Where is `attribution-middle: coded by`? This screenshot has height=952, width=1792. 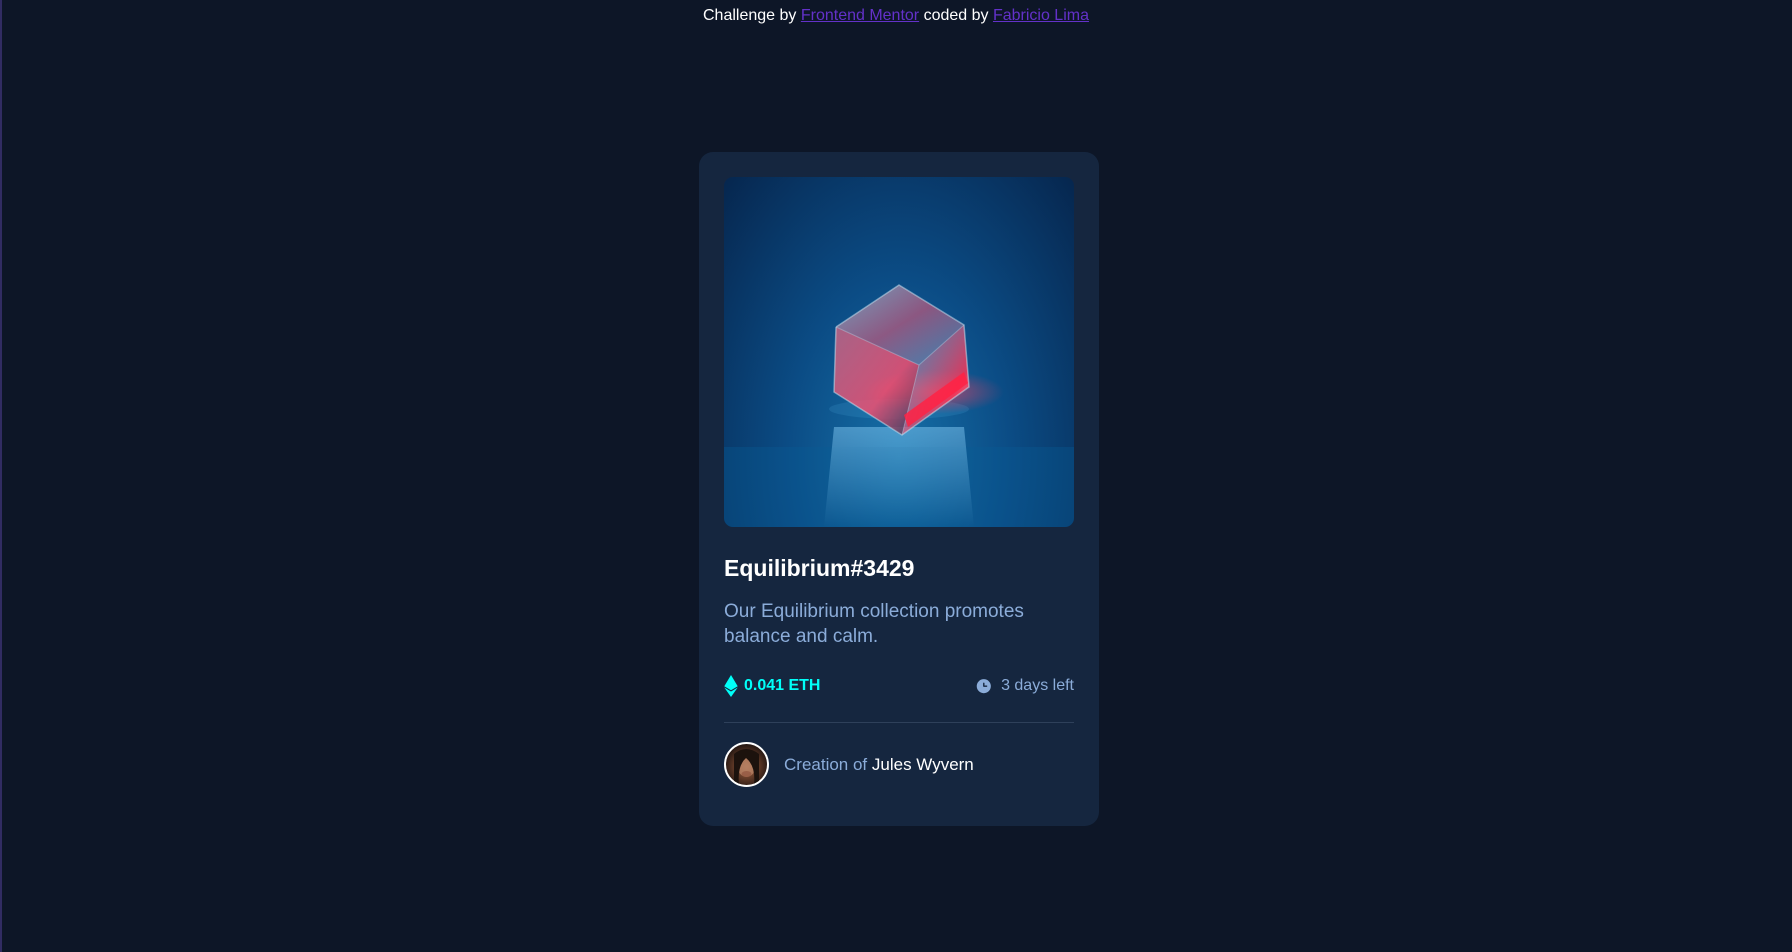 attribution-middle: coded by is located at coordinates (956, 15).